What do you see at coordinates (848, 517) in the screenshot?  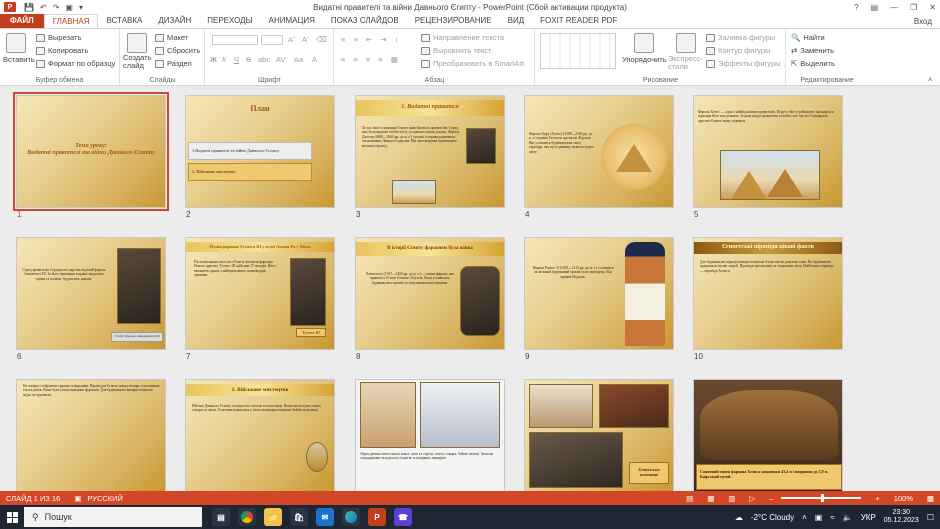 I see `volume-icon: 🔈` at bounding box center [848, 517].